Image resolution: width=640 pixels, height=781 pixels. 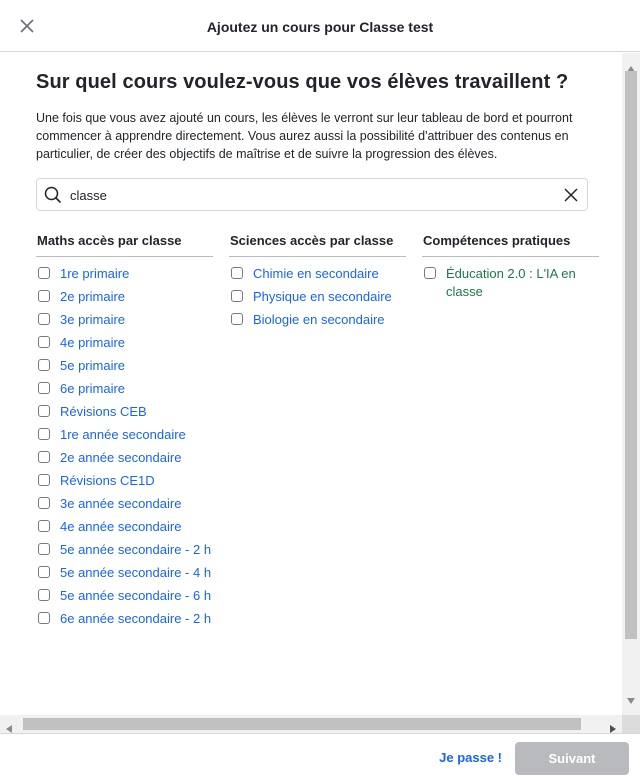 I want to click on course-label: 1re primaire, so click(x=94, y=273).